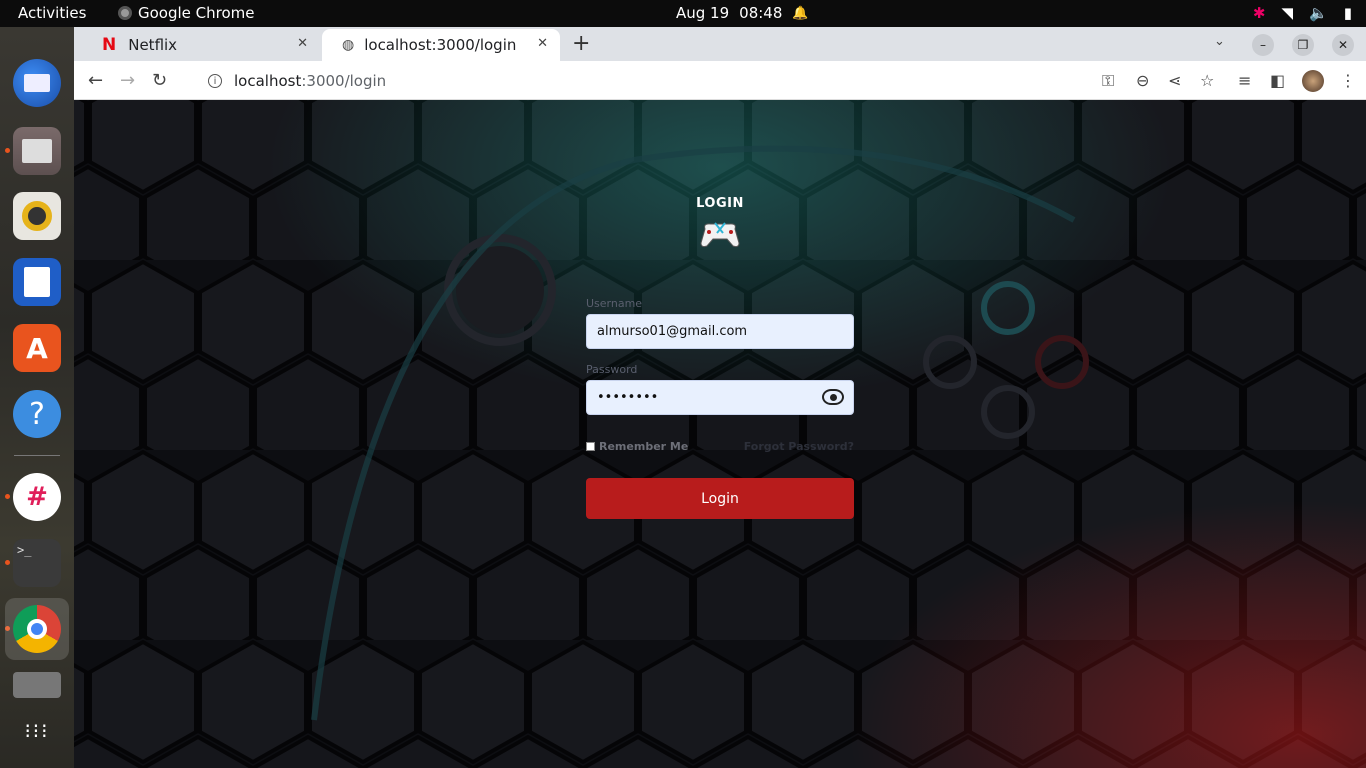  I want to click on chrome-small-icon, so click(125, 13).